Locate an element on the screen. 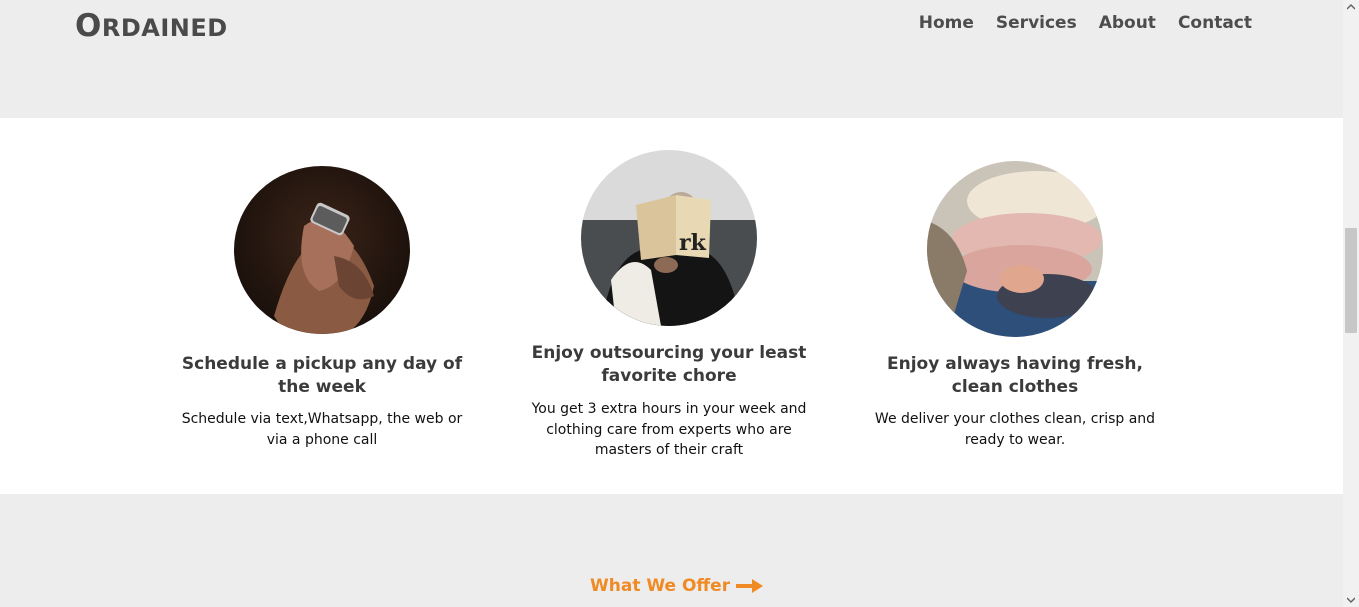  folded-clothes-image is located at coordinates (1015, 249).